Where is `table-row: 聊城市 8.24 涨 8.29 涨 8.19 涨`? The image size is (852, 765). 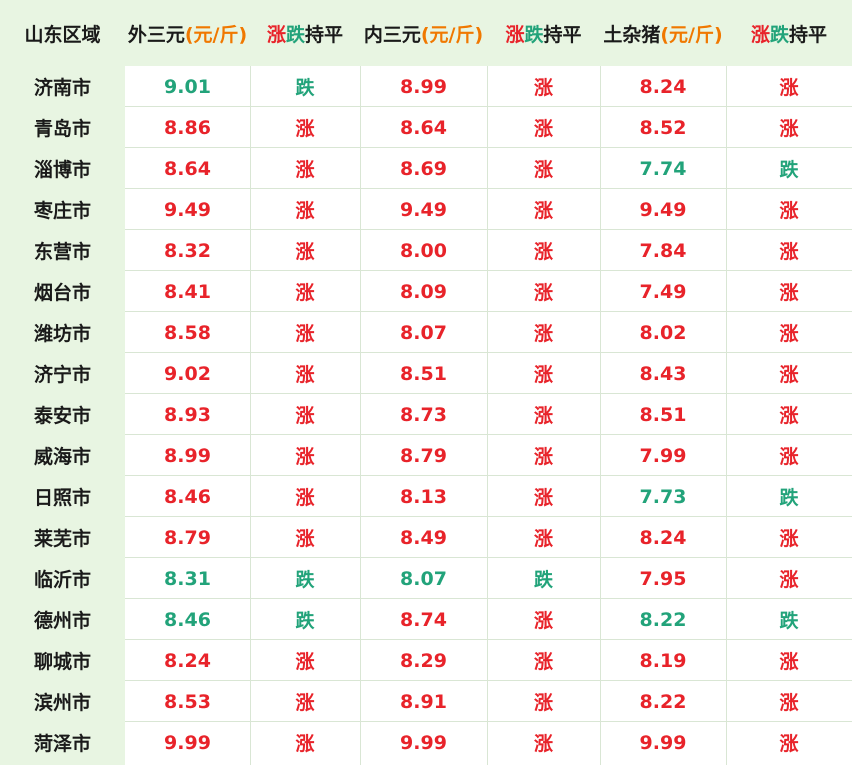
table-row: 聊城市 8.24 涨 8.29 涨 8.19 涨 is located at coordinates (426, 660).